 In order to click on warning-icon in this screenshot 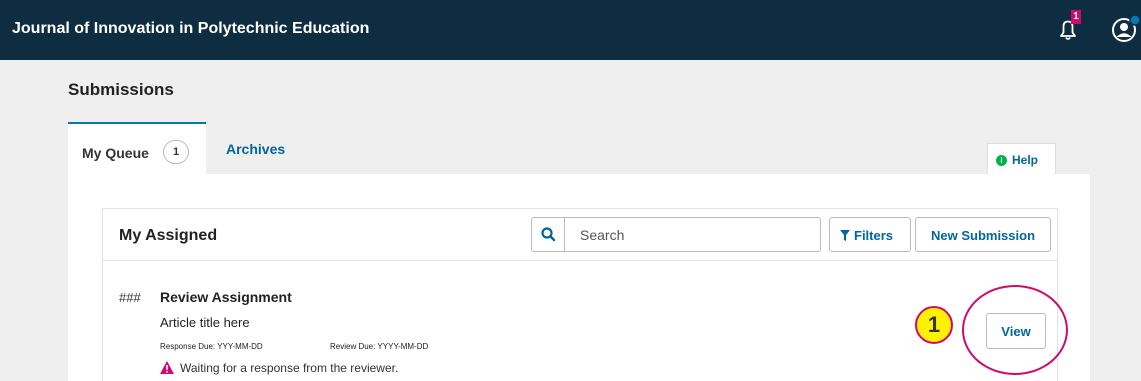, I will do `click(167, 367)`.